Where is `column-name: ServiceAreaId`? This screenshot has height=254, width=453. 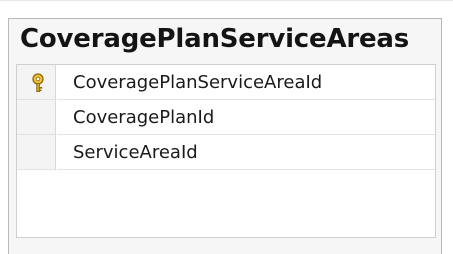 column-name: ServiceAreaId is located at coordinates (135, 152).